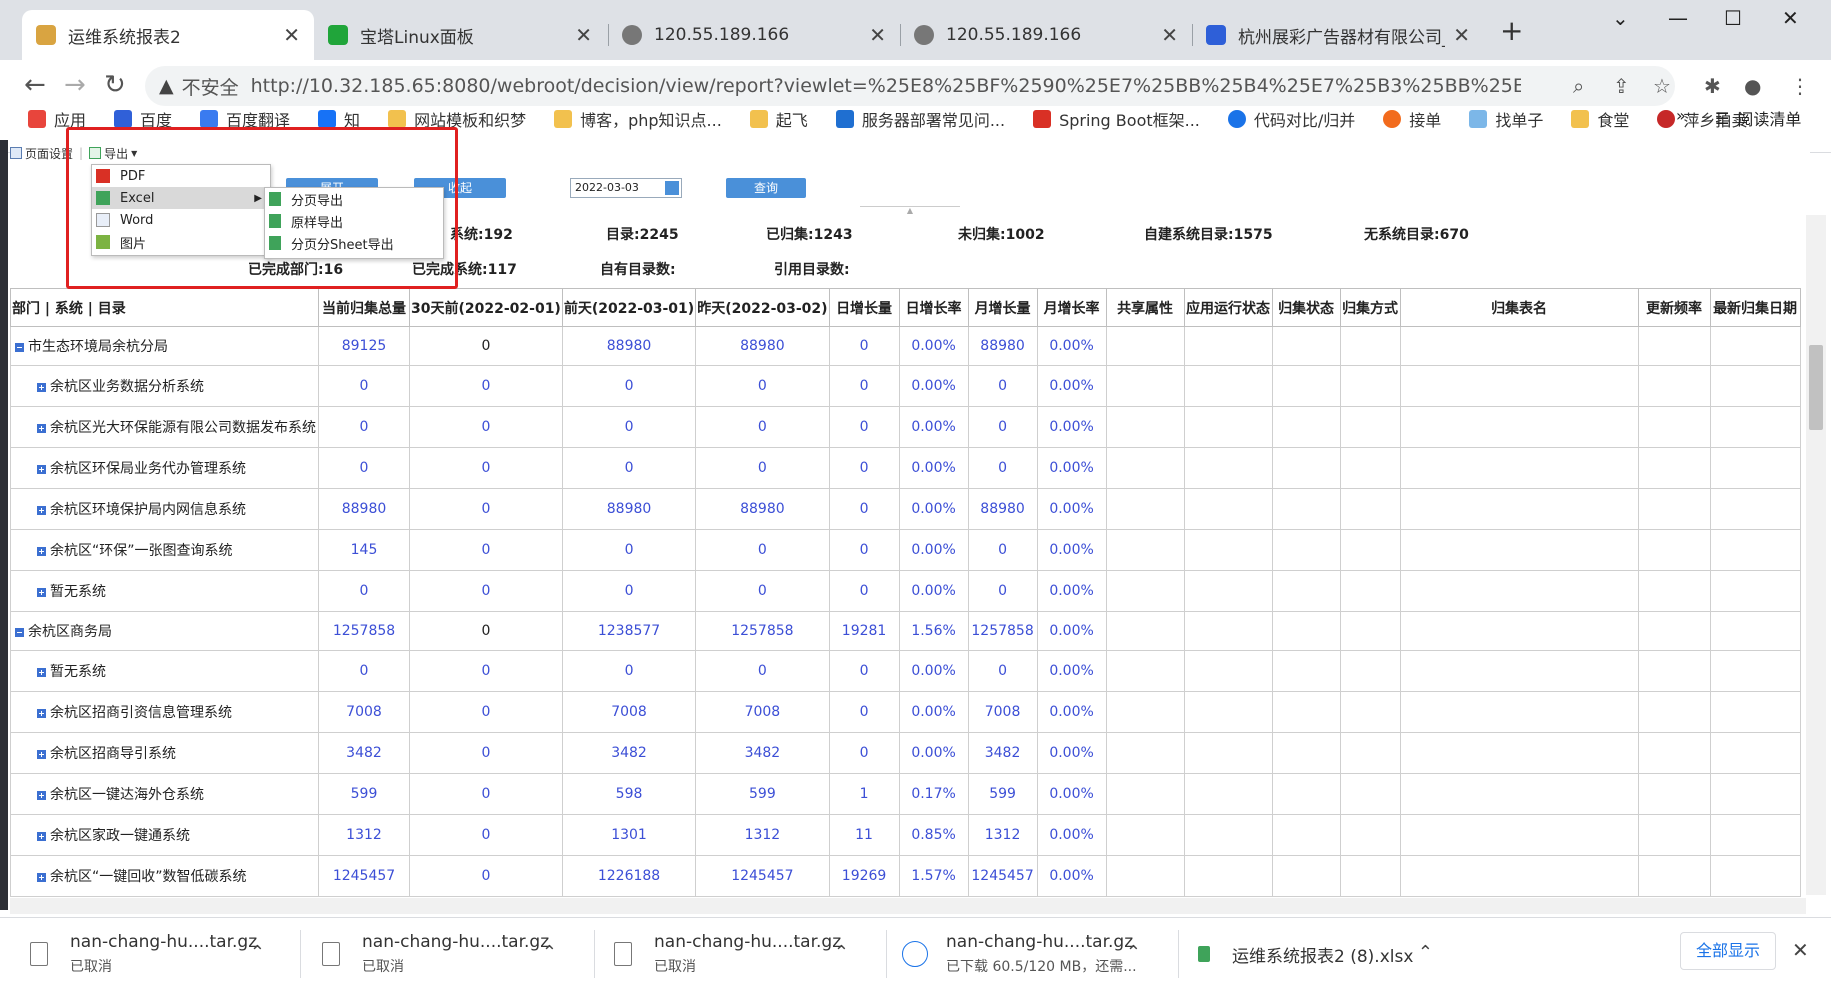 This screenshot has width=1831, height=997. What do you see at coordinates (1412, 119) in the screenshot?
I see `bookmark-orders: 接单` at bounding box center [1412, 119].